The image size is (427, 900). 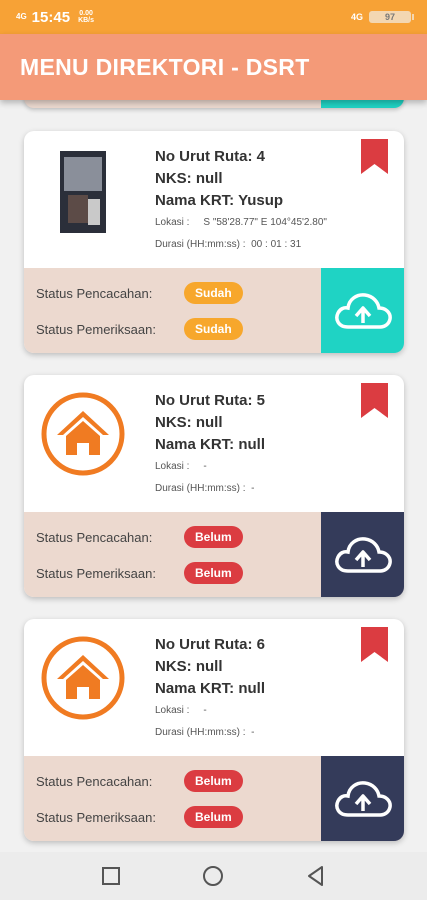 I want to click on network-speed: 0.00 KB/s, so click(x=86, y=17).